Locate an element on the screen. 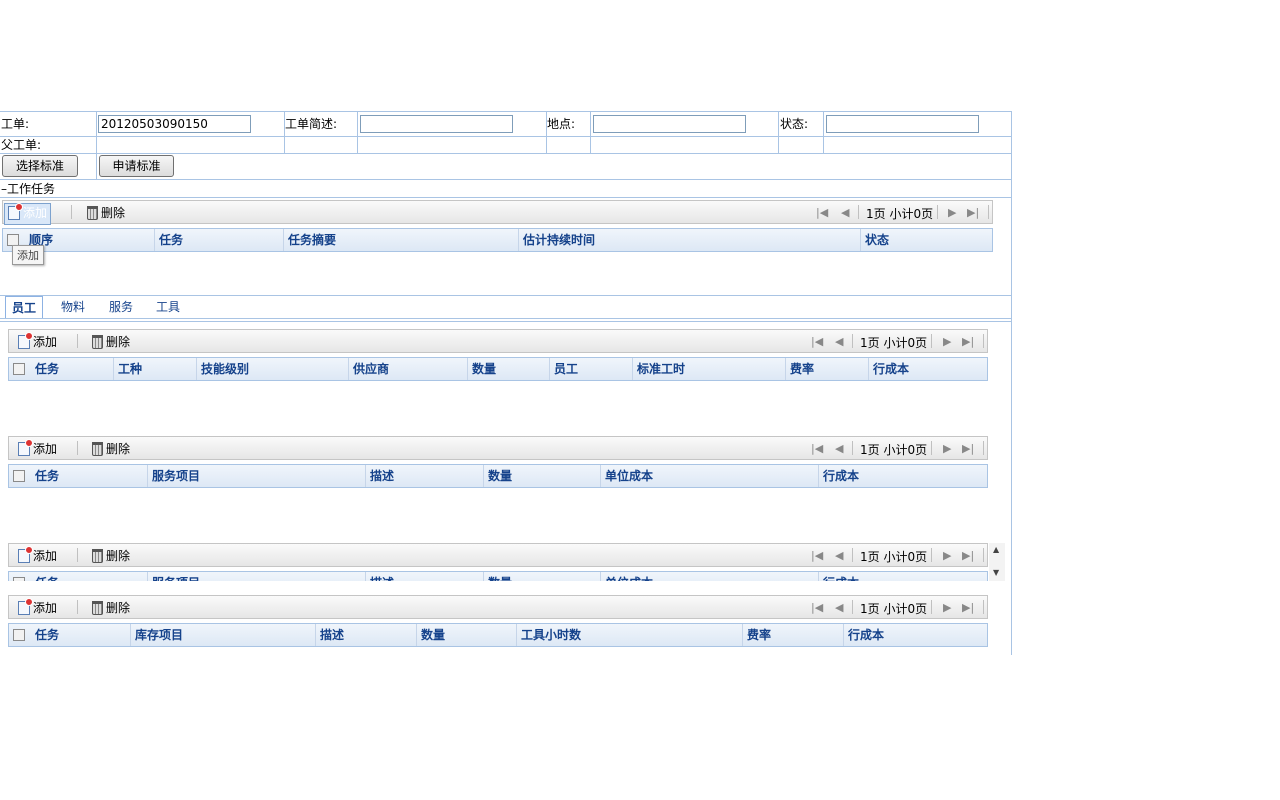 The image size is (1280, 800). tasks-delete-button: 删除 is located at coordinates (106, 213).